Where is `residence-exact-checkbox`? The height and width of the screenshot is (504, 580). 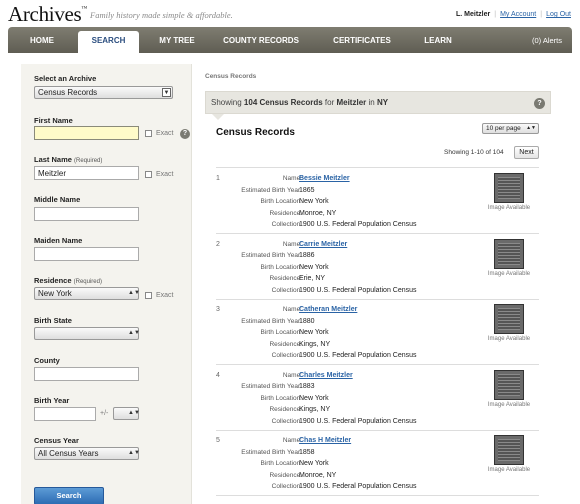
residence-exact-checkbox is located at coordinates (148, 295).